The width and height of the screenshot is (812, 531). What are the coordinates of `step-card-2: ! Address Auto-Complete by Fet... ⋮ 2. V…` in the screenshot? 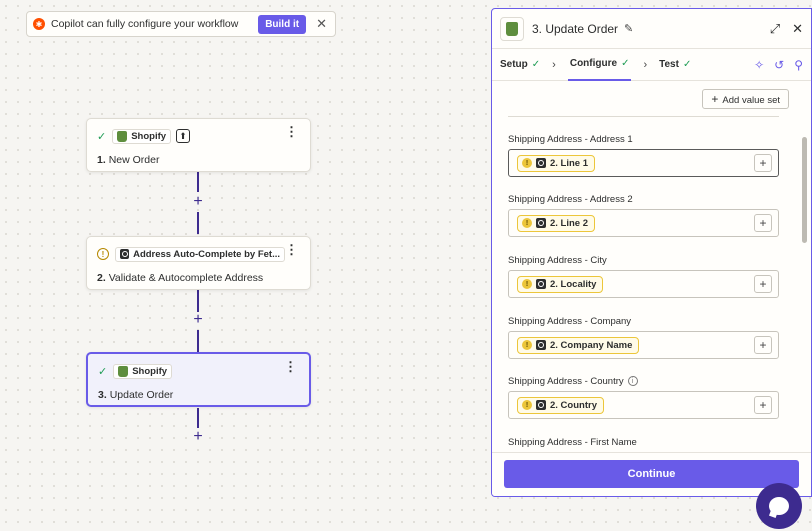 It's located at (198, 263).